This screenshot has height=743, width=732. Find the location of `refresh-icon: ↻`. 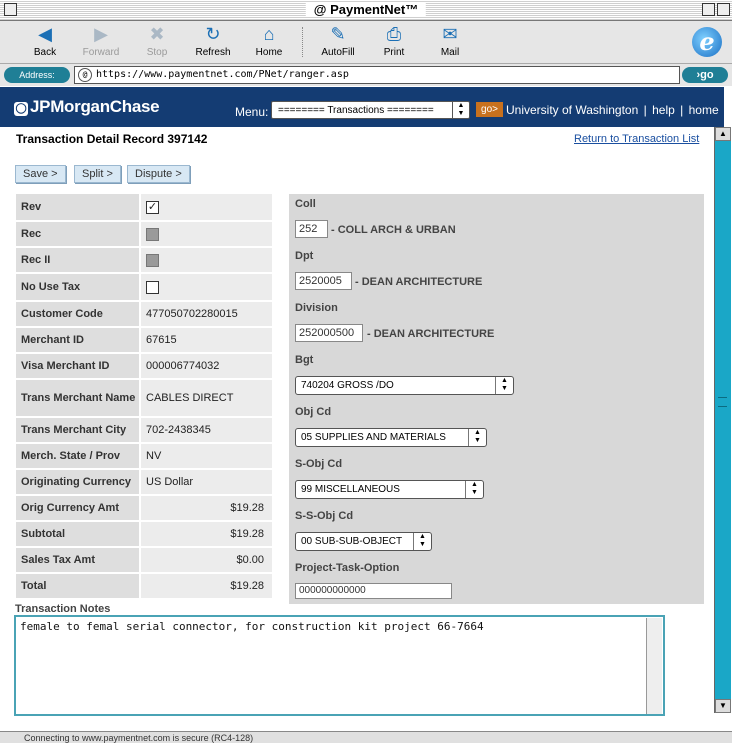

refresh-icon: ↻ is located at coordinates (213, 33).